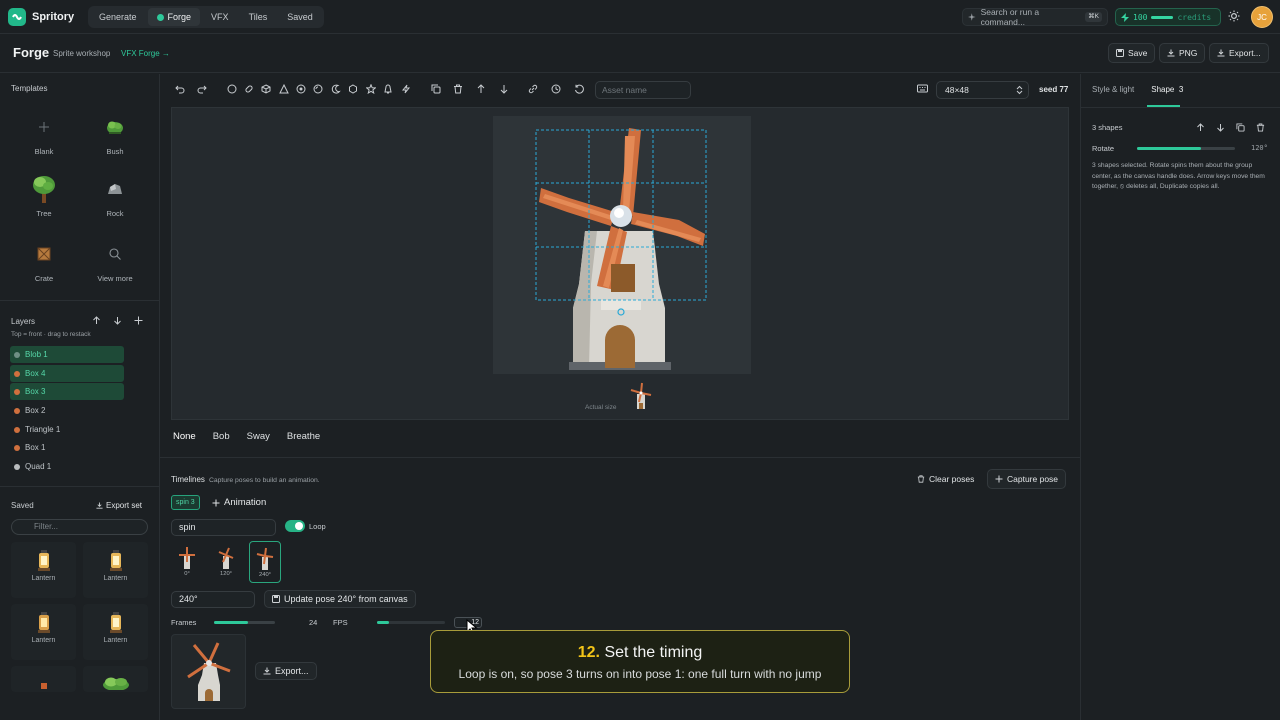  Describe the element at coordinates (643, 90) in the screenshot. I see `asset-name-input: Asset name` at that location.